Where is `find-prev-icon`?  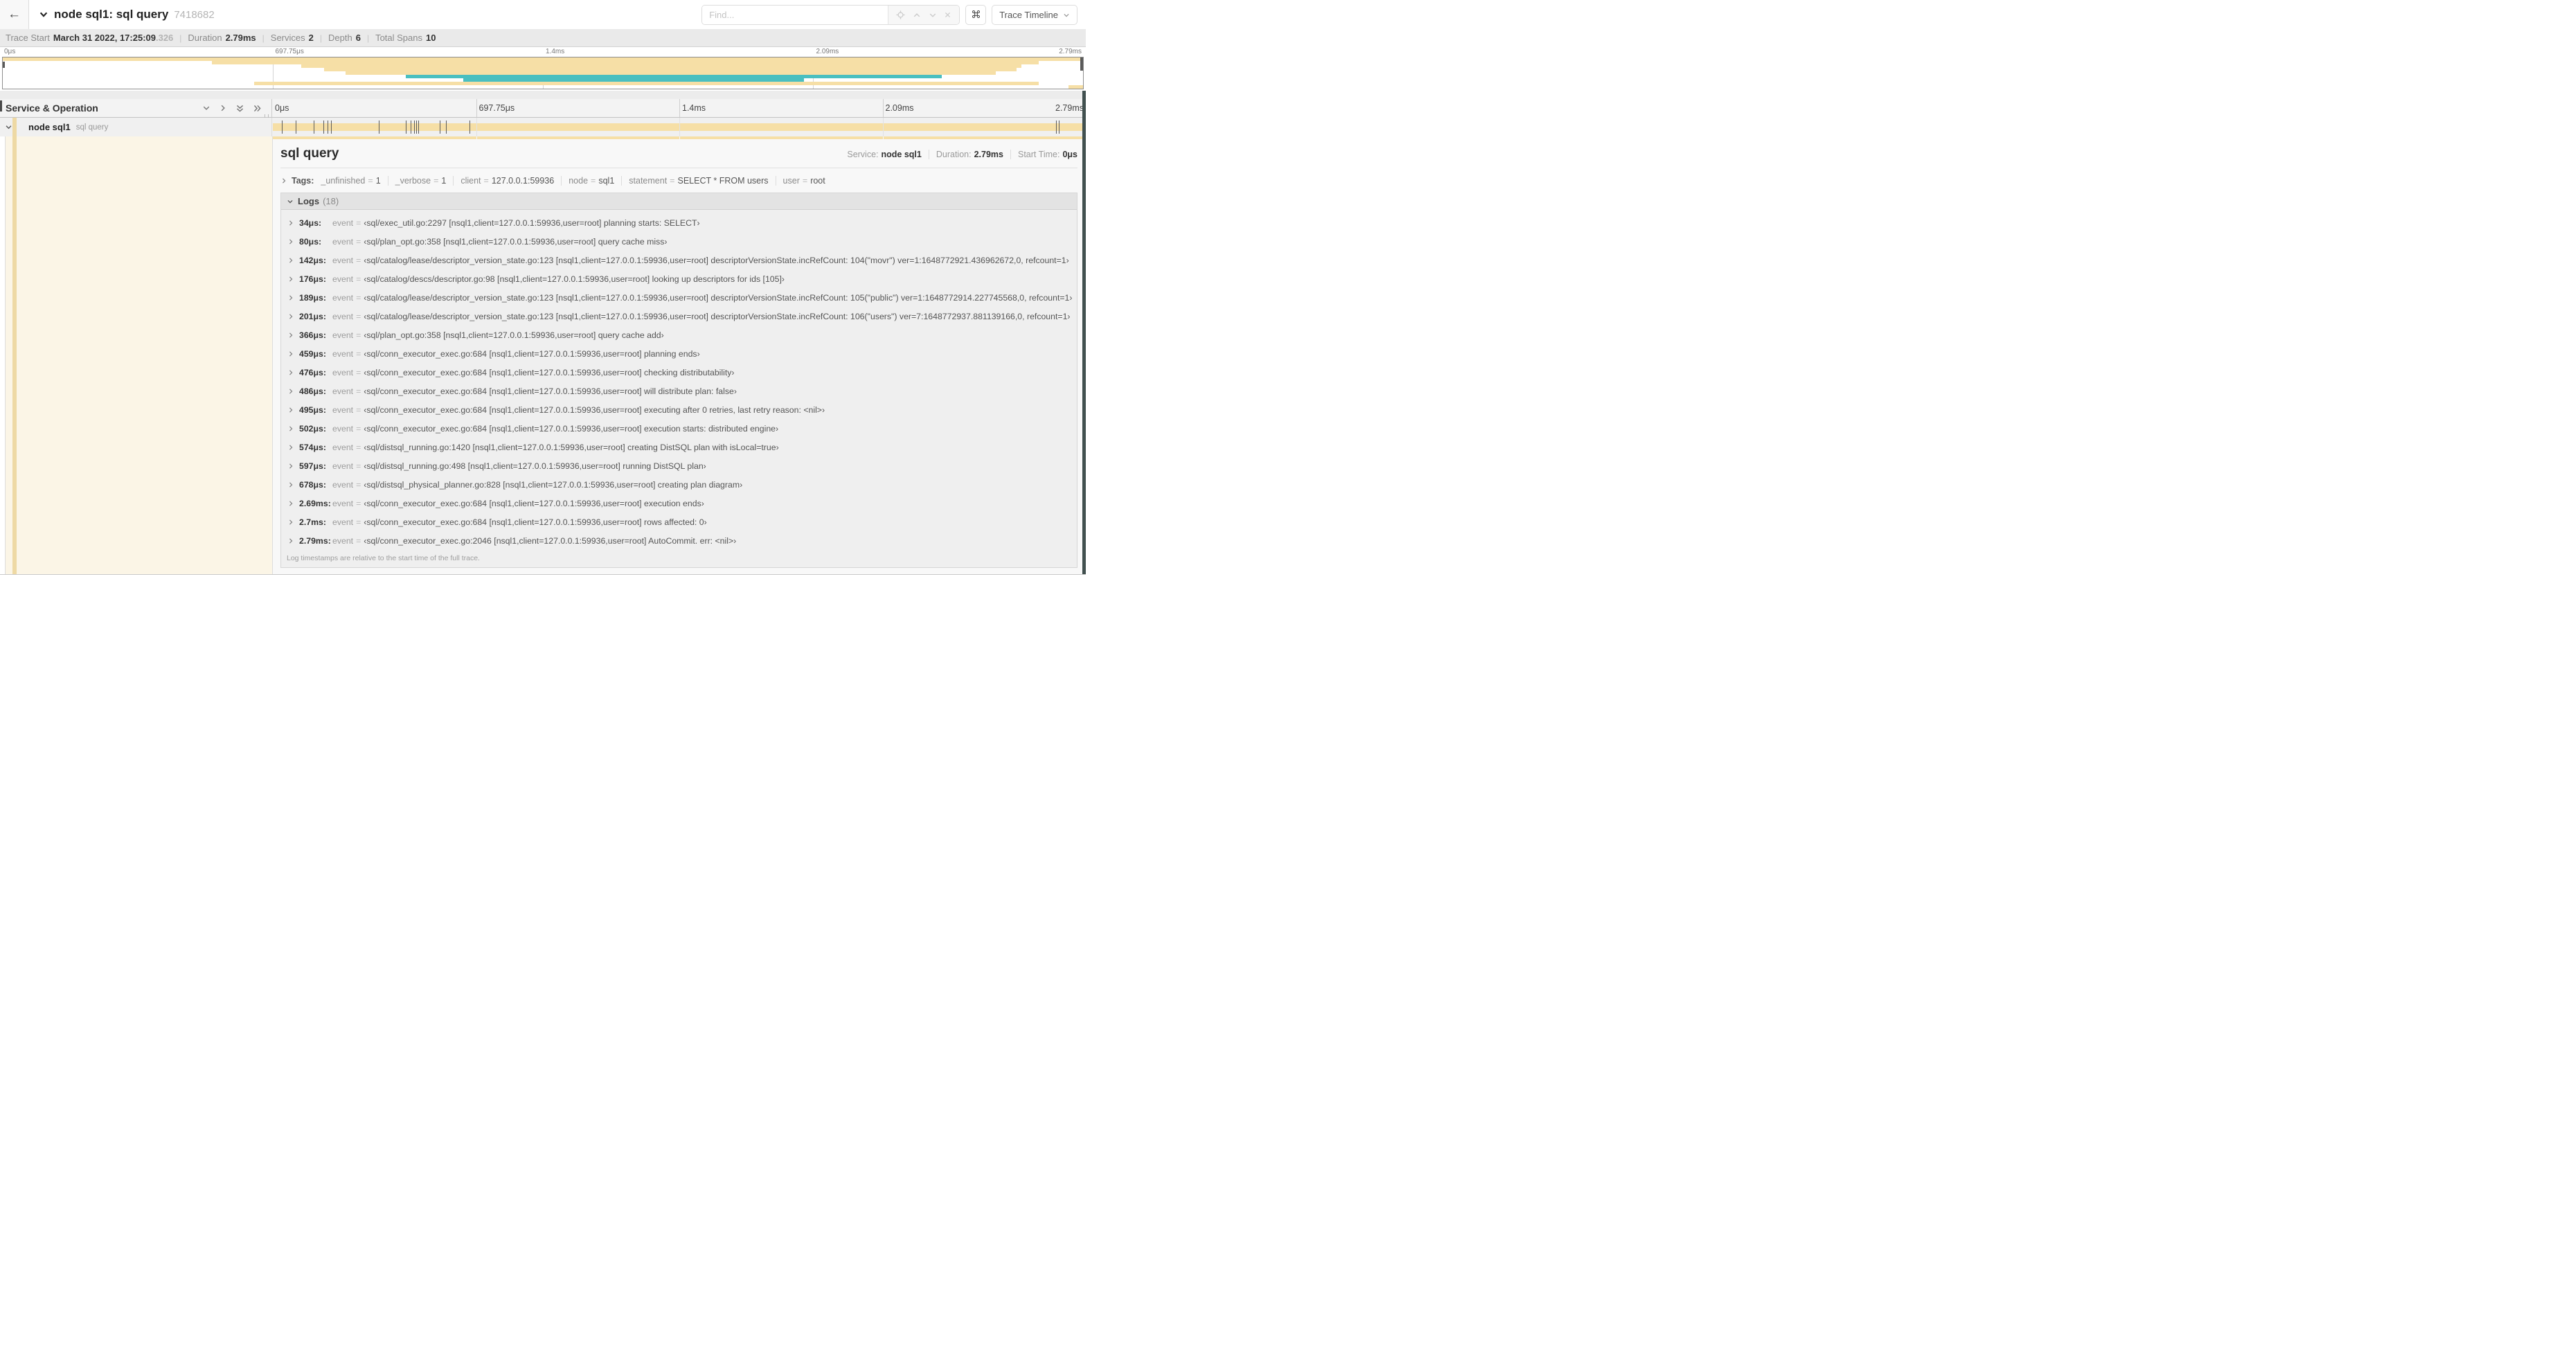
find-prev-icon is located at coordinates (917, 15).